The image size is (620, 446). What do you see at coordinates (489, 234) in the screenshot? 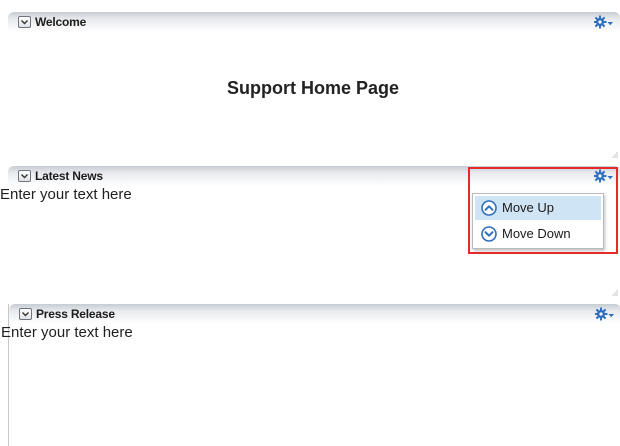
I see `arrow-down-circle-icon` at bounding box center [489, 234].